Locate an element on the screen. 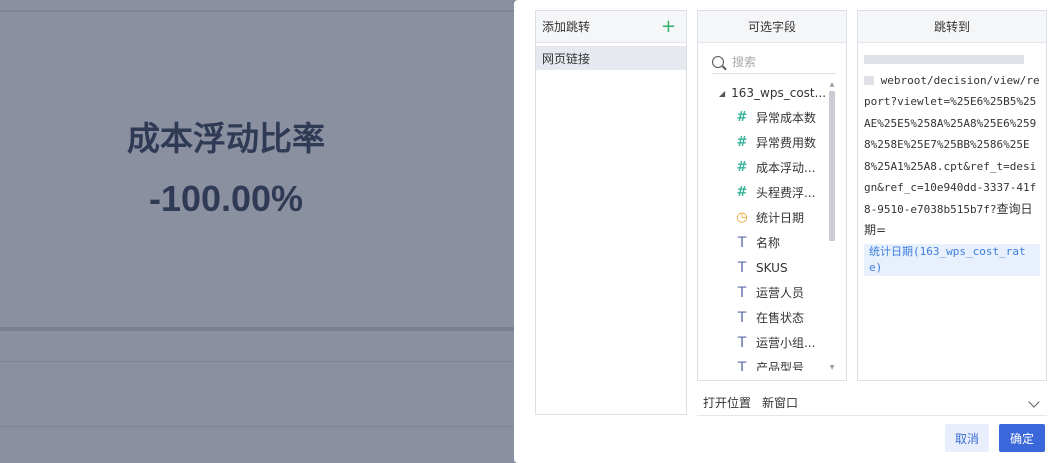 This screenshot has height=463, width=1054. jump-to-header: 跳转到 is located at coordinates (952, 27).